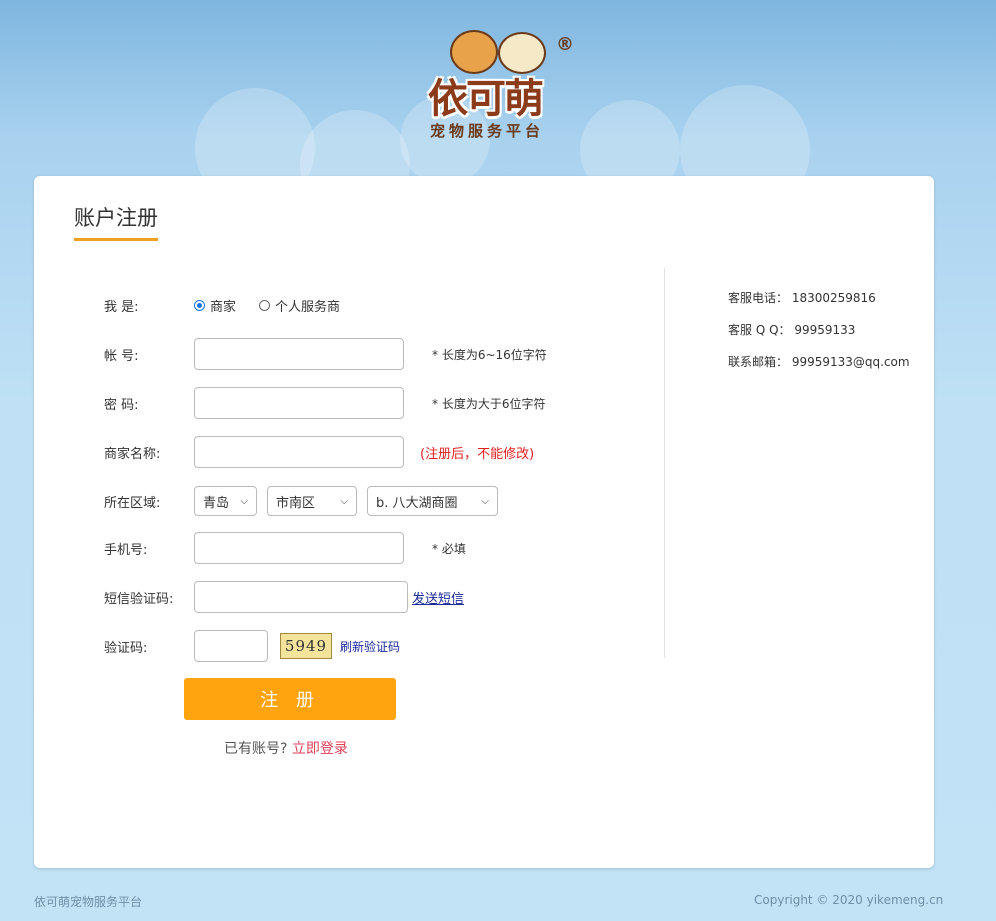 The height and width of the screenshot is (921, 996). I want to click on account-row: 帐 号: * 长度为6~16位字符, so click(354, 354).